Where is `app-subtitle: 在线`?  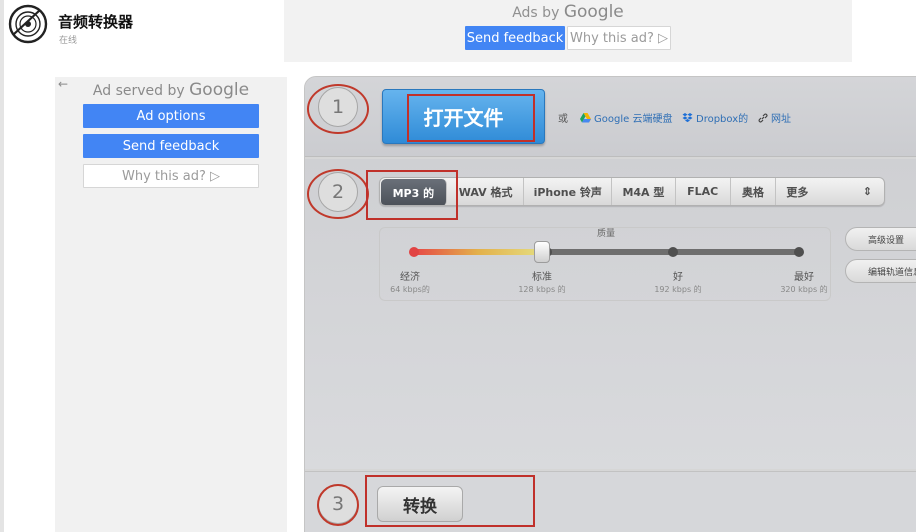
app-subtitle: 在线 is located at coordinates (68, 41).